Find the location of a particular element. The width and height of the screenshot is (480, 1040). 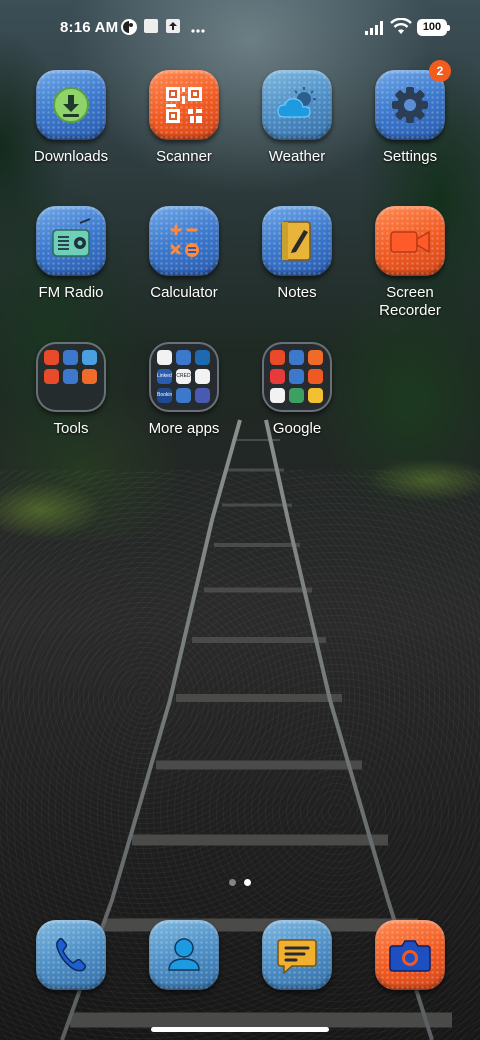

folder-more-apps: LinkedIn CRED Booking More apps is located at coordinates (184, 390).